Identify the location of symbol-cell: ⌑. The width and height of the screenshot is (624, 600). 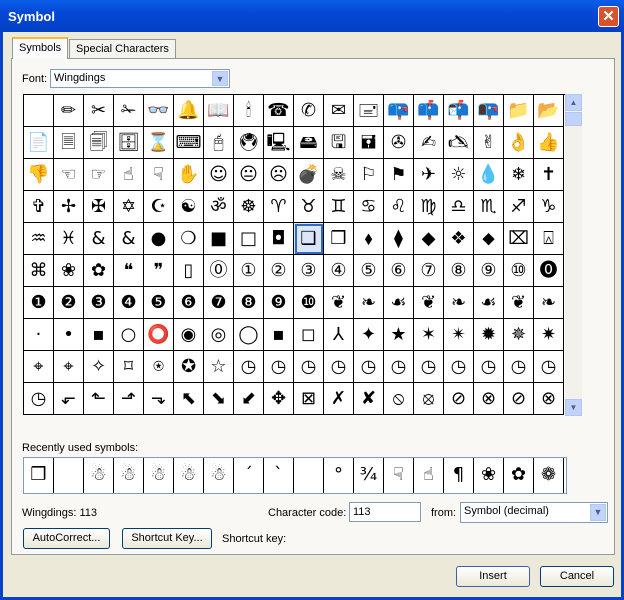
(129, 367).